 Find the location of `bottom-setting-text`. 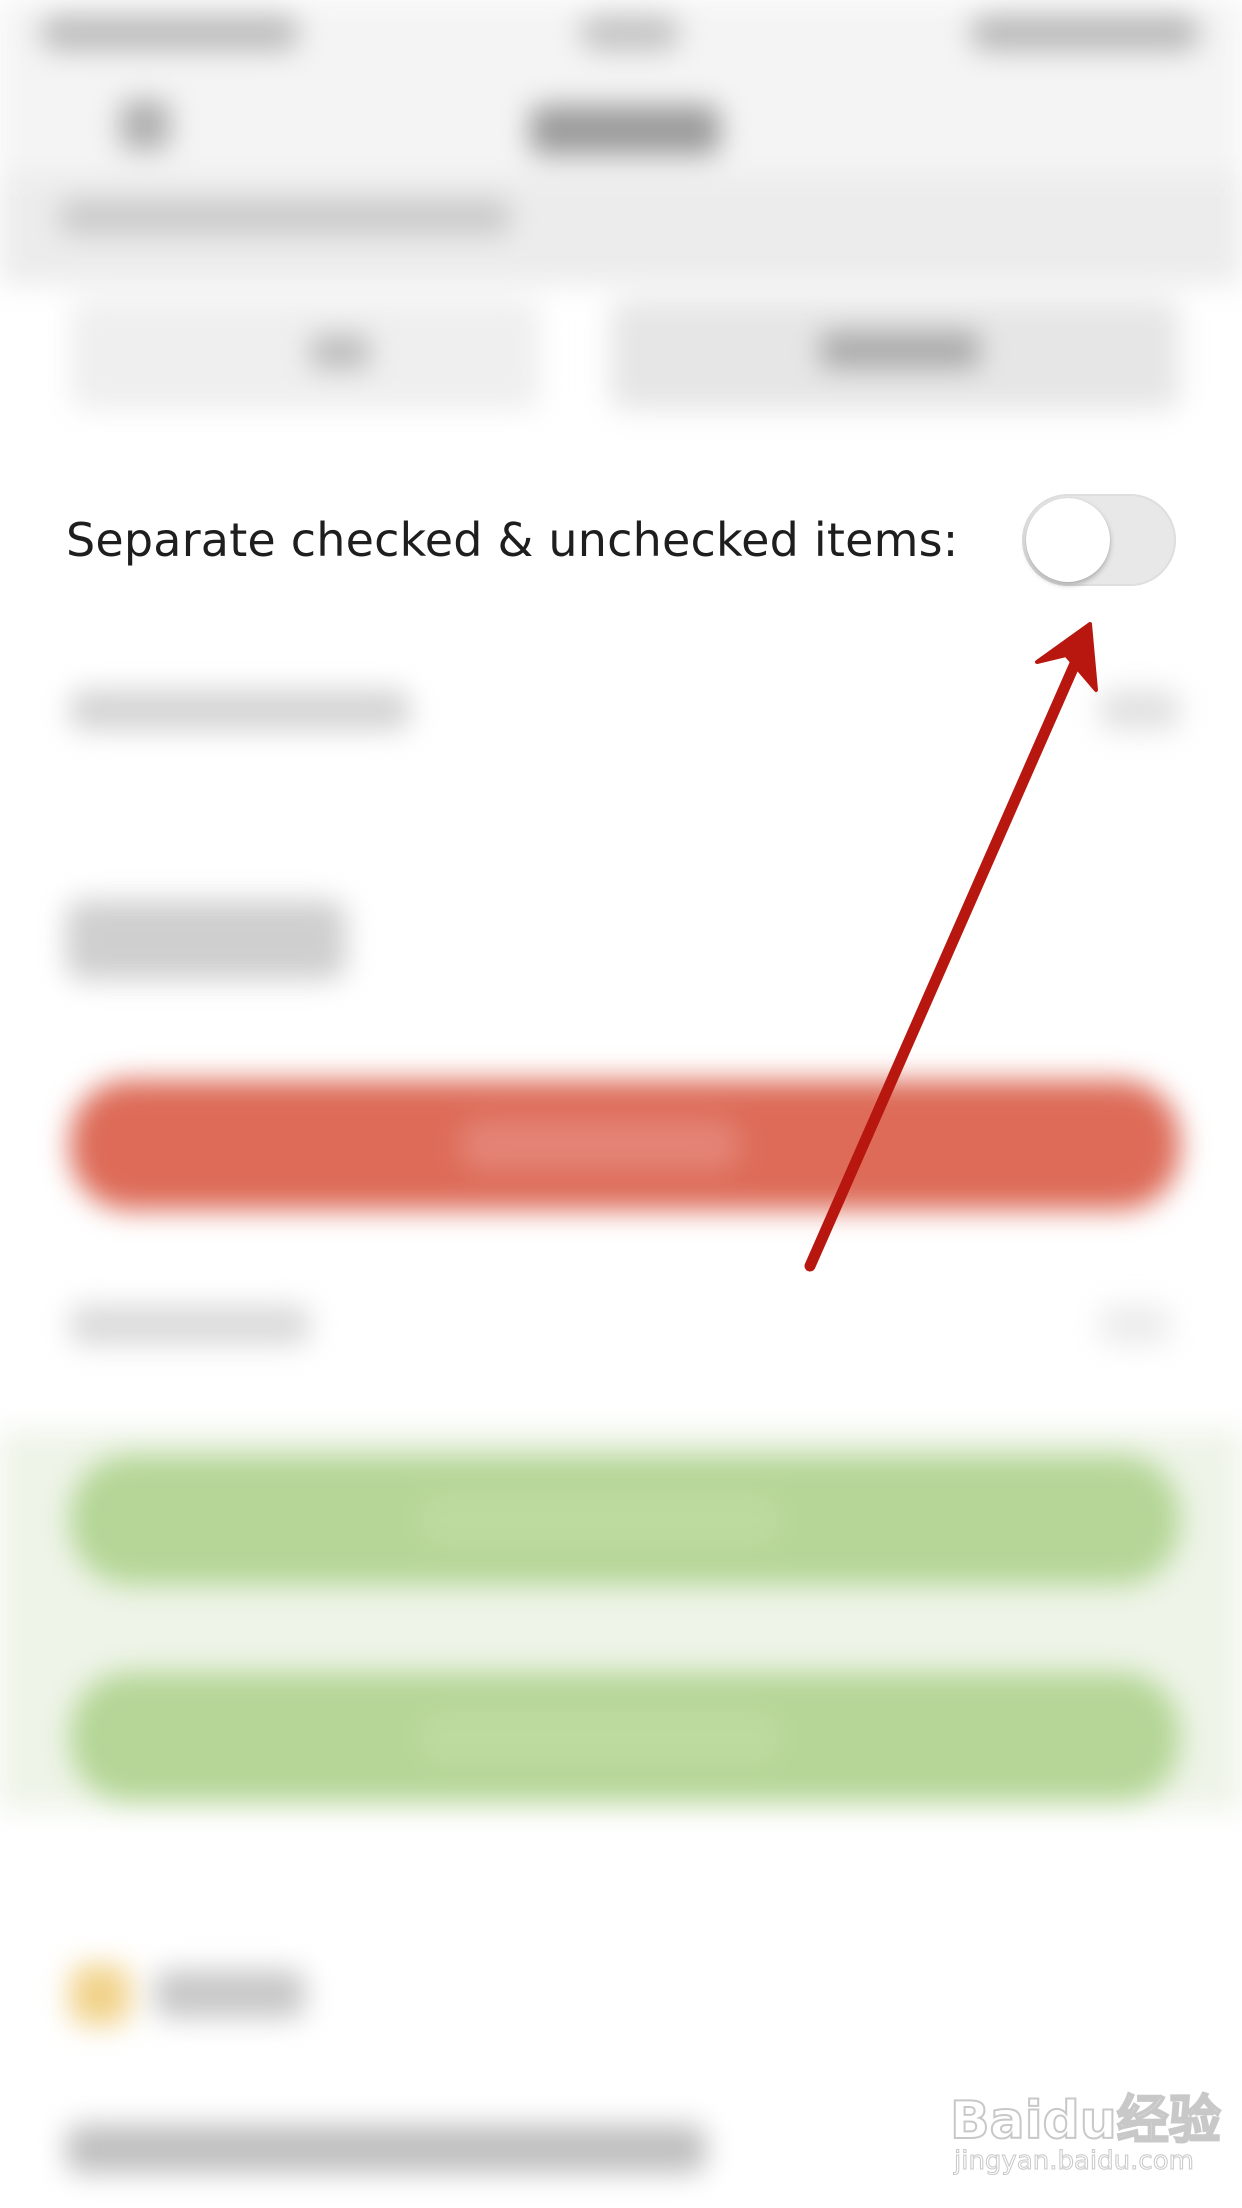

bottom-setting-text is located at coordinates (386, 2149).